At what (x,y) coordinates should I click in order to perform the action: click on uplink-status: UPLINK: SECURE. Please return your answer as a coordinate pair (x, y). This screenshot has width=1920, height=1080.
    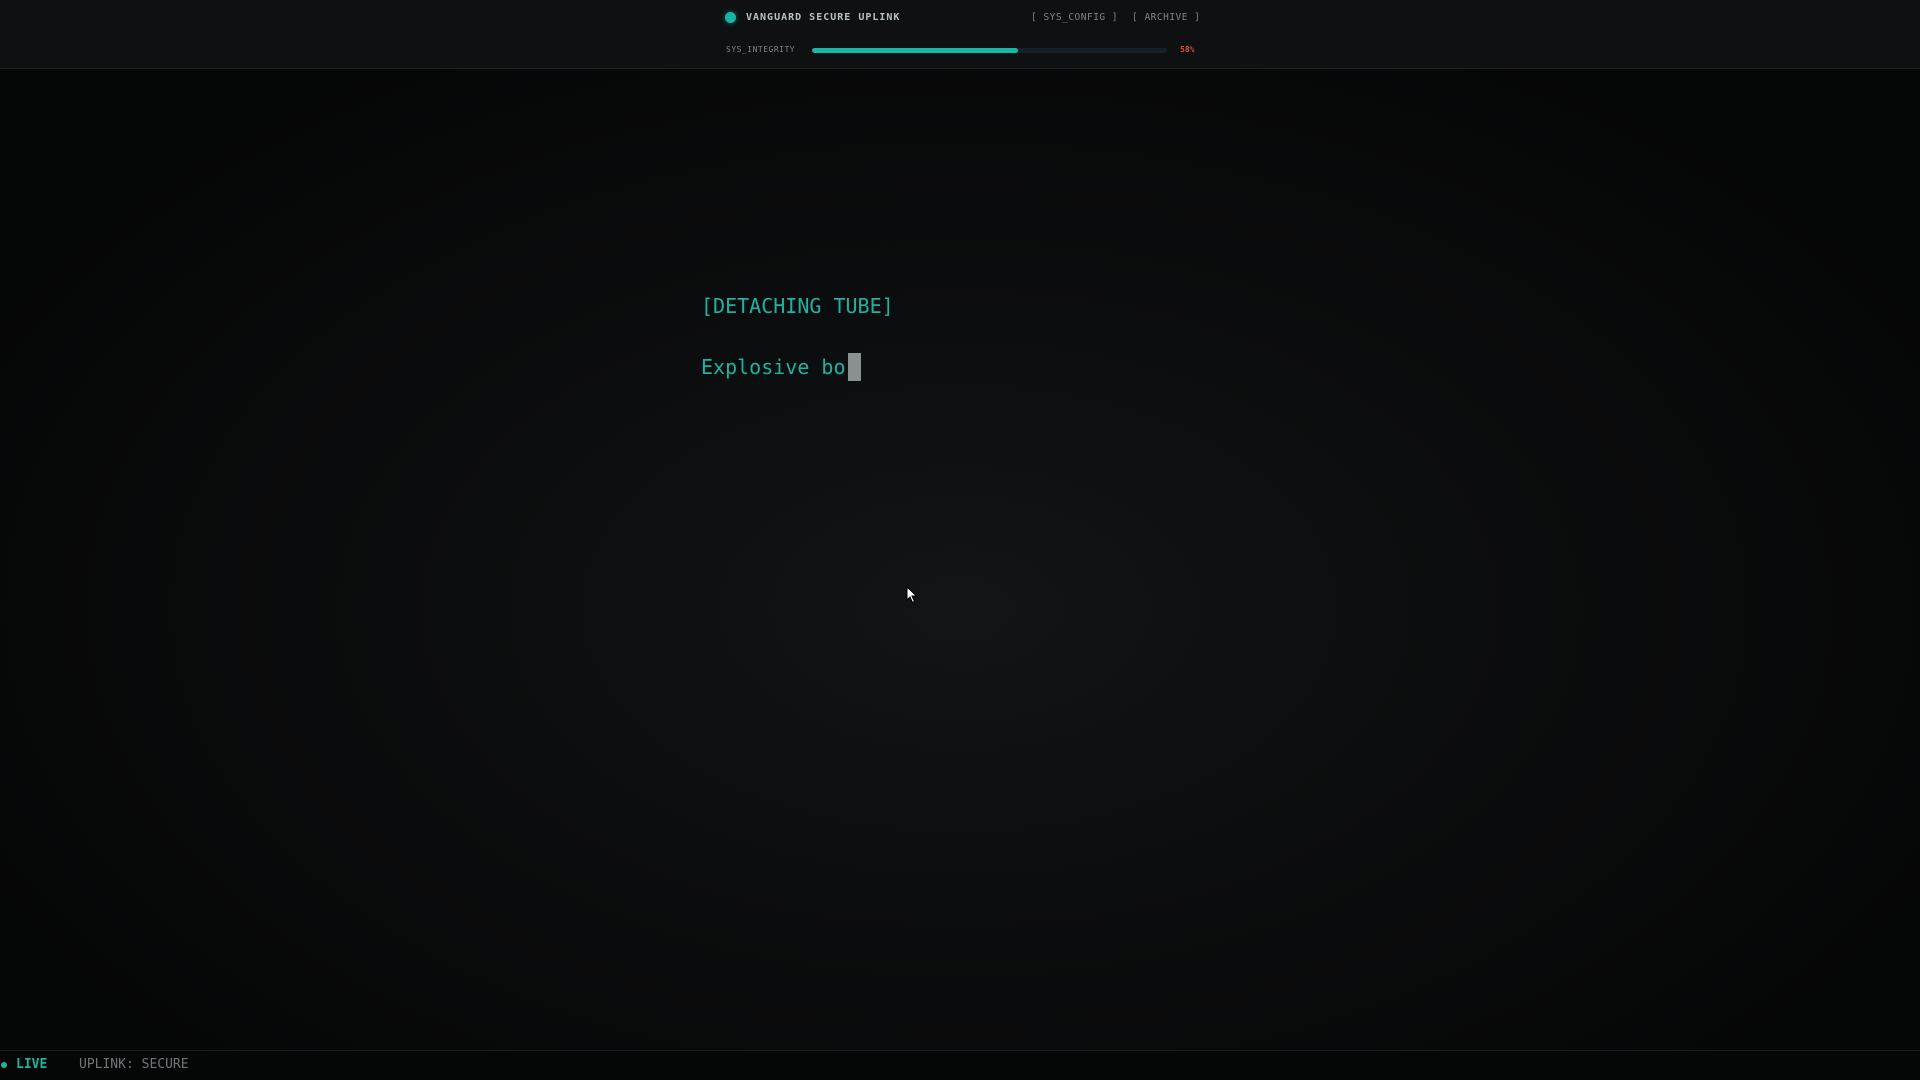
    Looking at the image, I should click on (134, 1064).